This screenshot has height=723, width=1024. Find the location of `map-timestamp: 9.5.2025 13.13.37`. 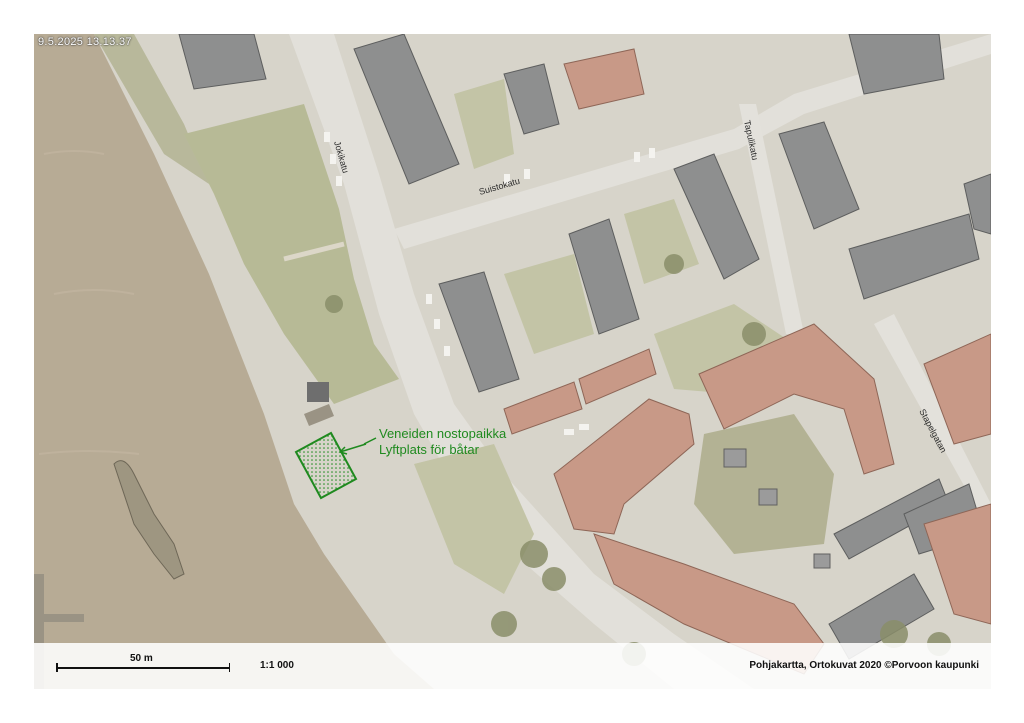

map-timestamp: 9.5.2025 13.13.37 is located at coordinates (85, 42).